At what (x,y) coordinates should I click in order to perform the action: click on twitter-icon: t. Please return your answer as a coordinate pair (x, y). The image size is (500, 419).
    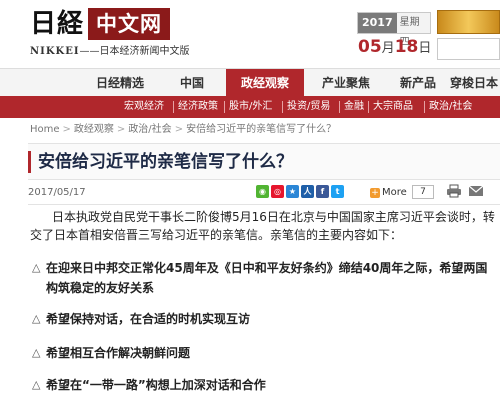
    Looking at the image, I should click on (337, 191).